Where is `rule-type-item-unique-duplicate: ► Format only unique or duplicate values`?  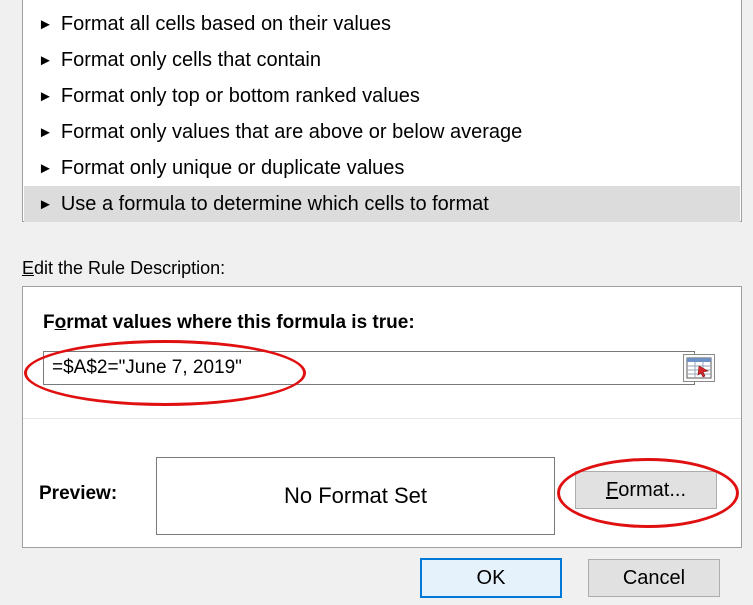
rule-type-item-unique-duplicate: ► Format only unique or duplicate values is located at coordinates (382, 168).